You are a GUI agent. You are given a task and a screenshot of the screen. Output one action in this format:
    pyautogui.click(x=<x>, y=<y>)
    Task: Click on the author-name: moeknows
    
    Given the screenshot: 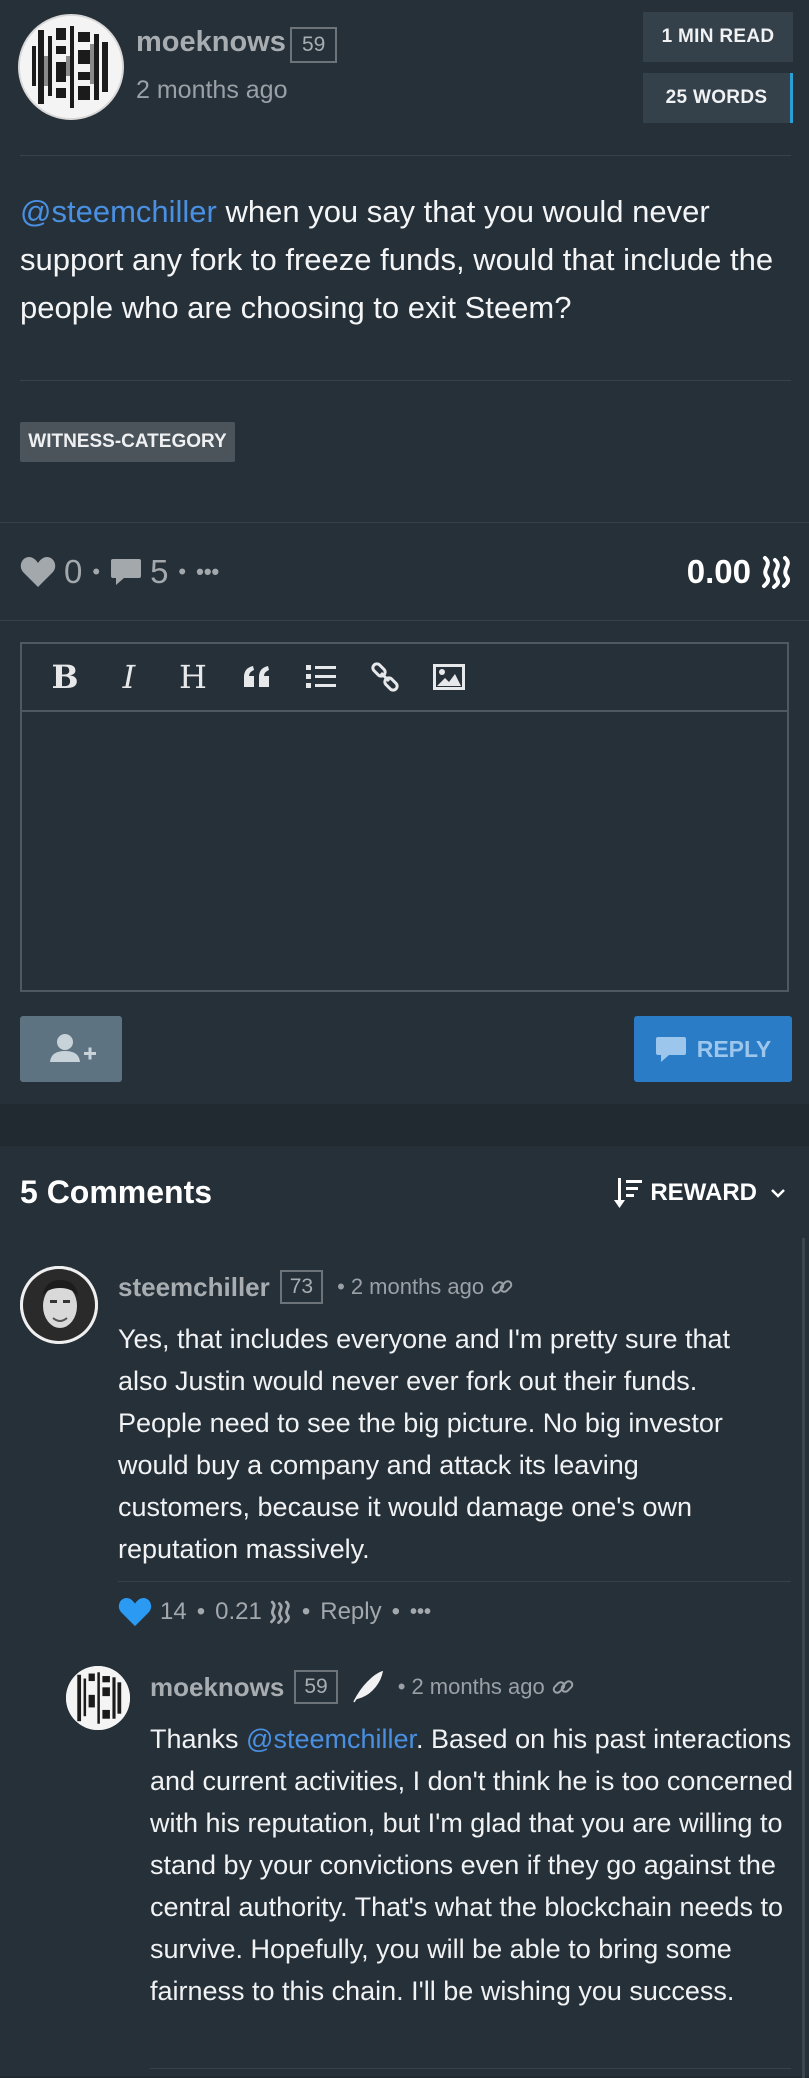 What is the action you would take?
    pyautogui.click(x=211, y=42)
    